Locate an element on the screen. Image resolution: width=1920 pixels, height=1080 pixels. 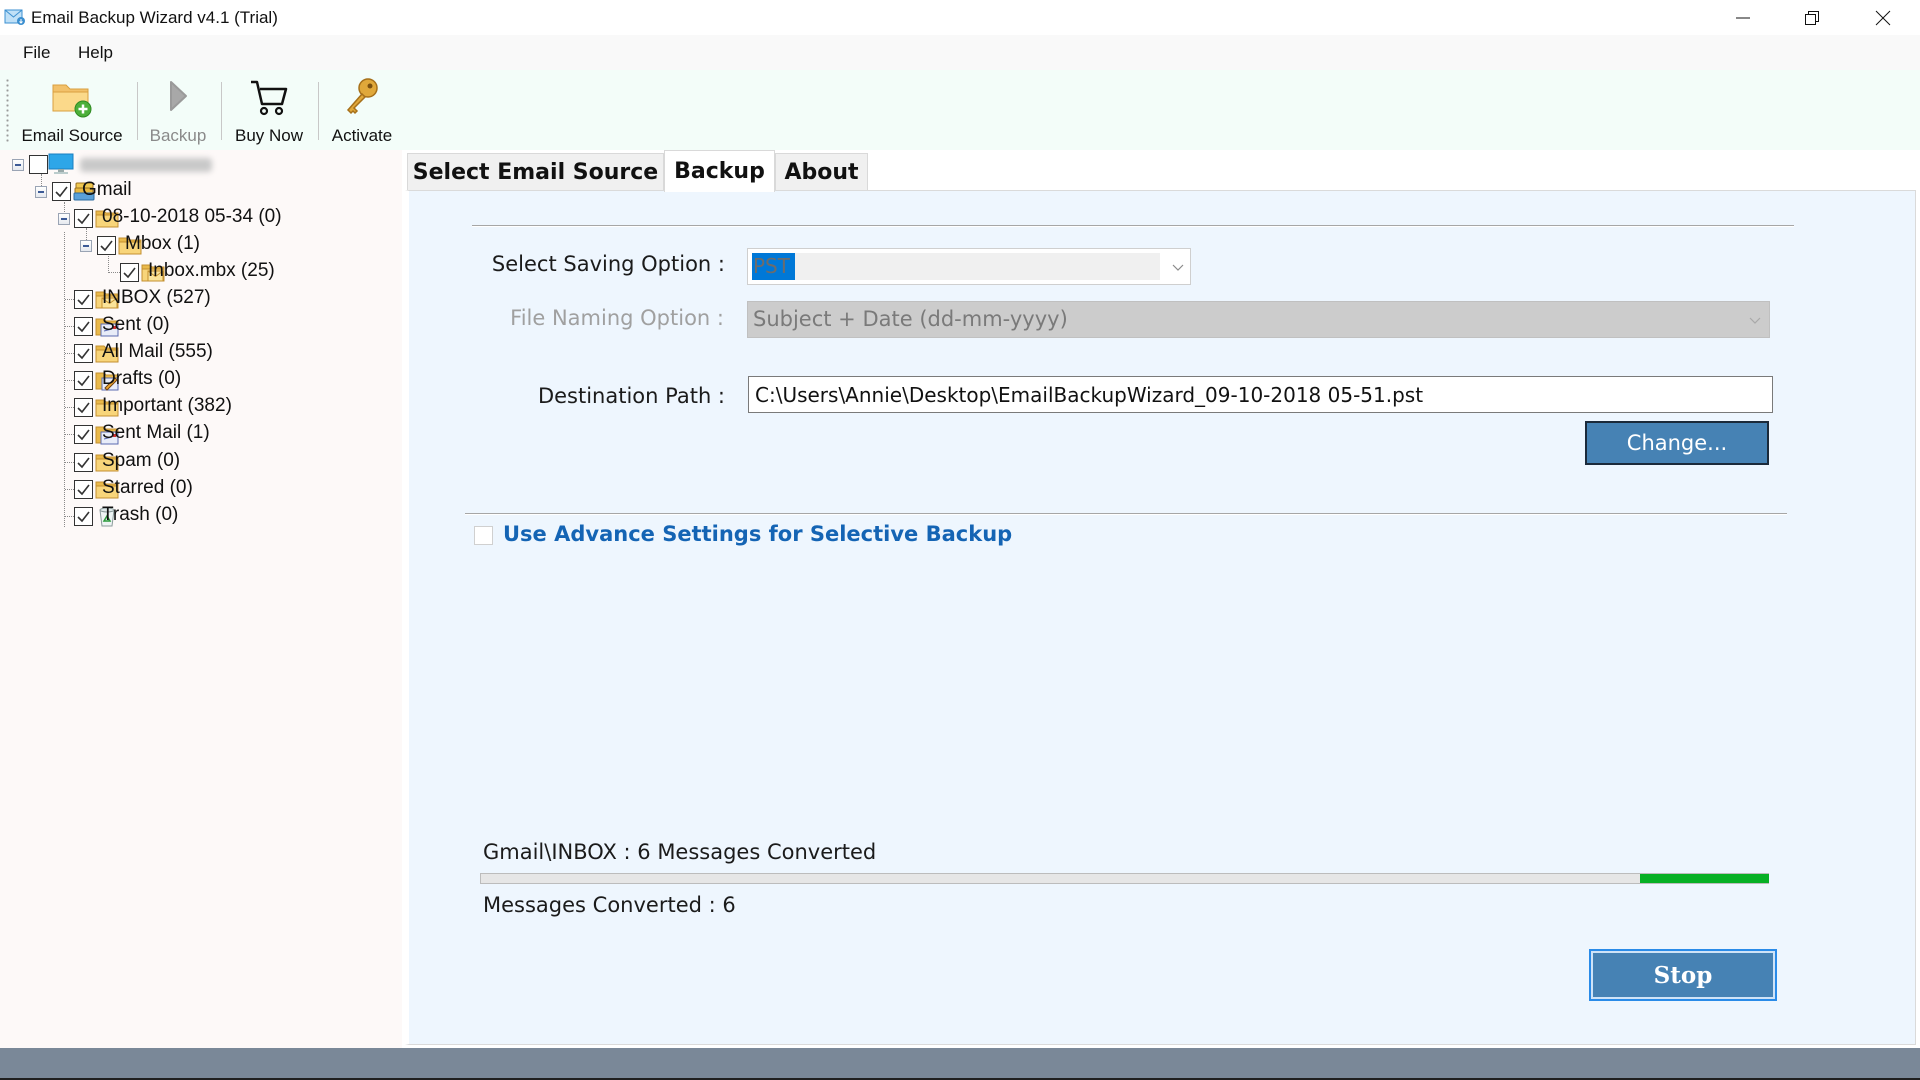
tree-node-label: All Mail (555) is located at coordinates (157, 351).